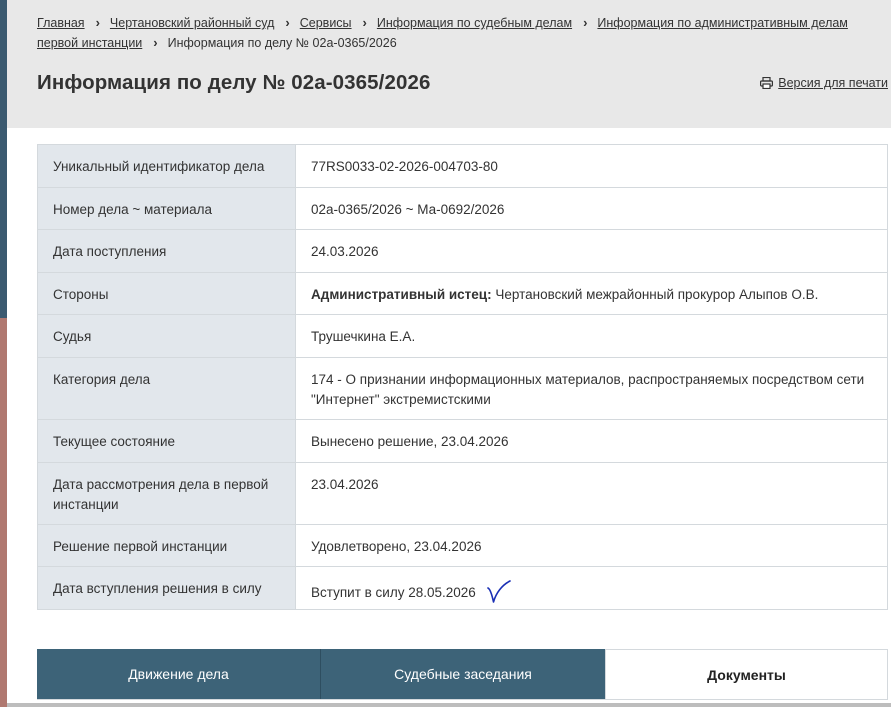 This screenshot has width=891, height=707. Describe the element at coordinates (449, 705) in the screenshot. I see `bottom-shadow` at that location.